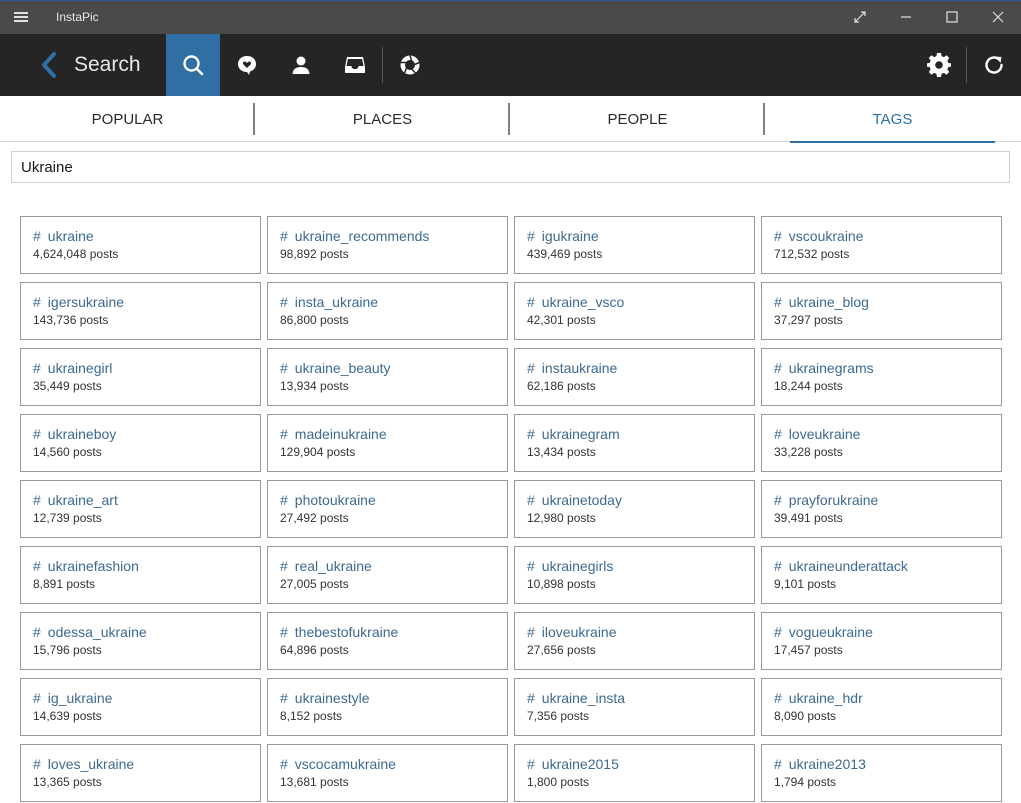  Describe the element at coordinates (140, 641) in the screenshot. I see `tag-result-card: # odessa_ukraine 15,796 posts` at that location.